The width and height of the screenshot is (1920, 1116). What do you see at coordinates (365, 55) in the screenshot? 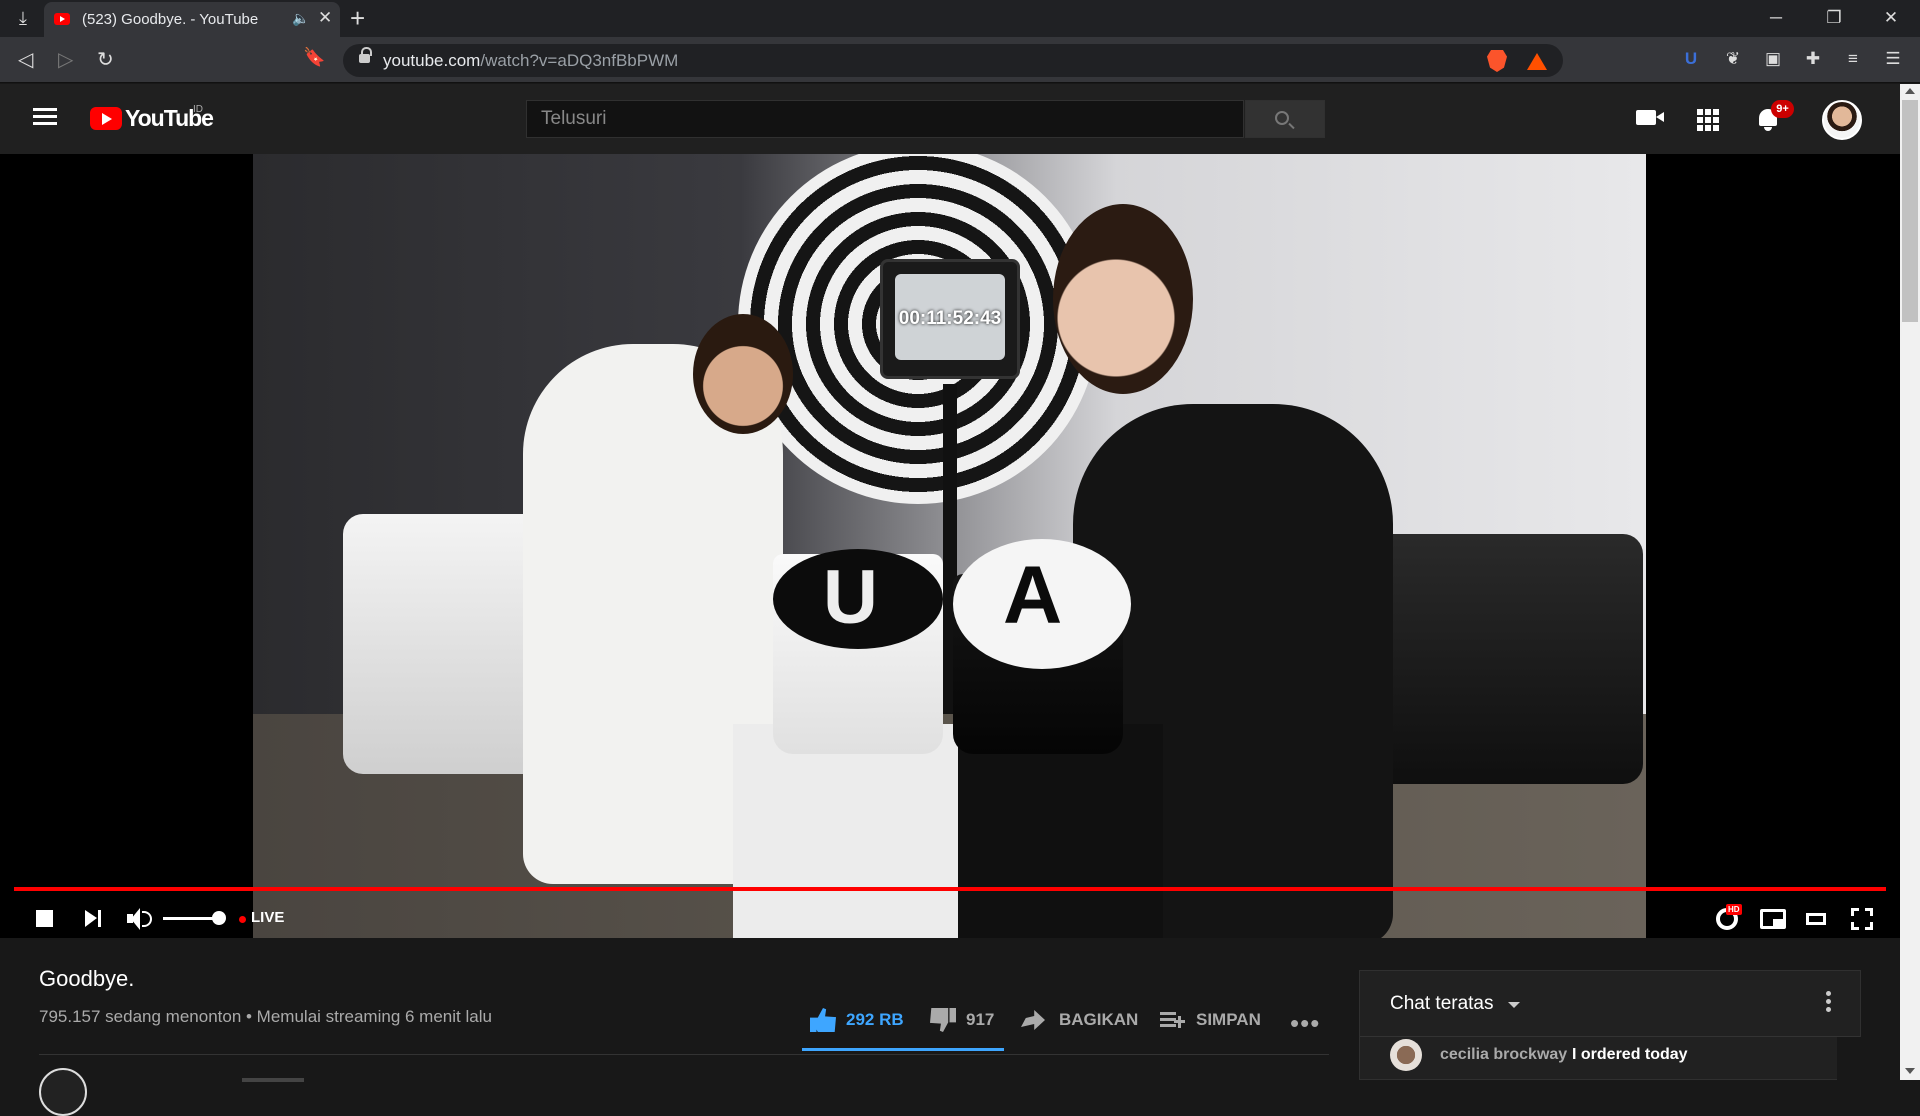
I see `lock-icon` at bounding box center [365, 55].